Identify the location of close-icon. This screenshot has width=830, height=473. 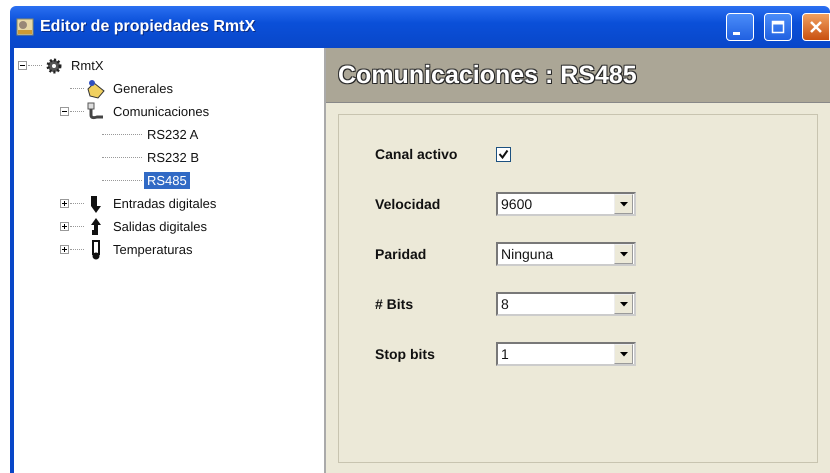
(816, 27).